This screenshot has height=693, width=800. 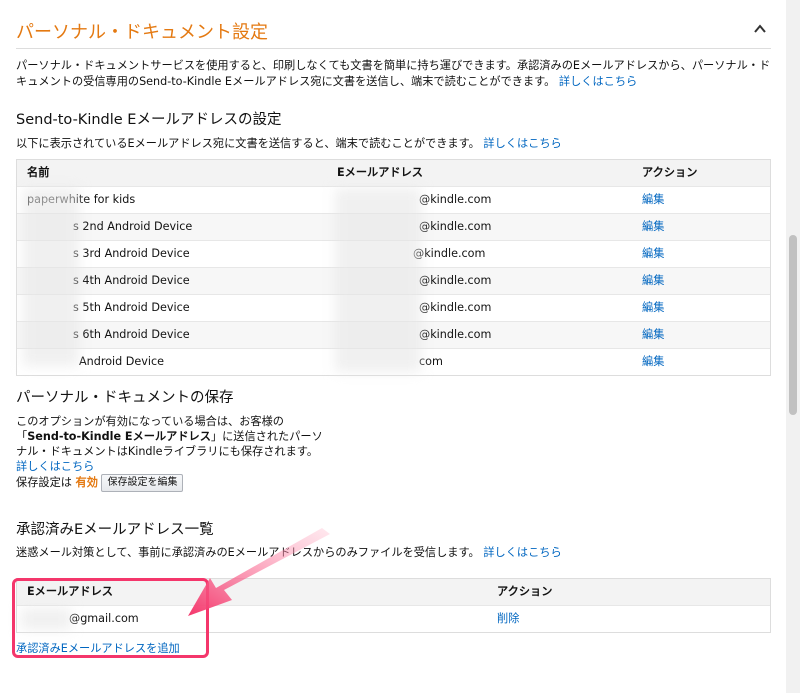 I want to click on section-header: パーソナル・ドキュメント設定, so click(x=393, y=29).